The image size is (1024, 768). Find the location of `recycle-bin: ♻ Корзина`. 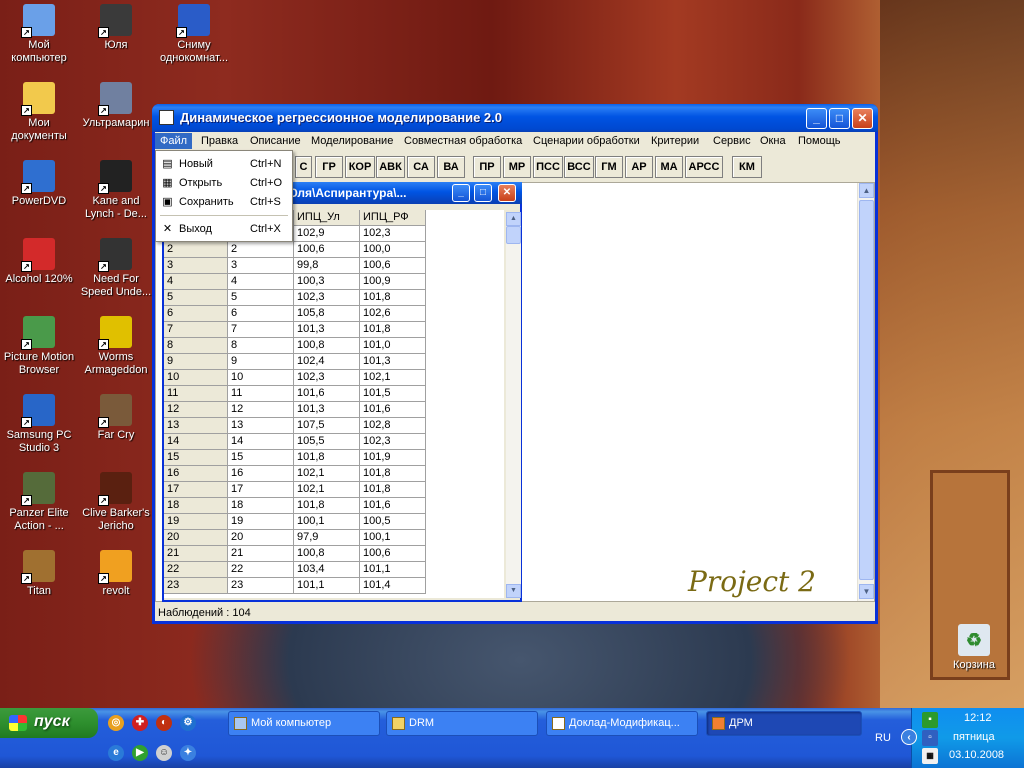

recycle-bin: ♻ Корзина is located at coordinates (974, 648).